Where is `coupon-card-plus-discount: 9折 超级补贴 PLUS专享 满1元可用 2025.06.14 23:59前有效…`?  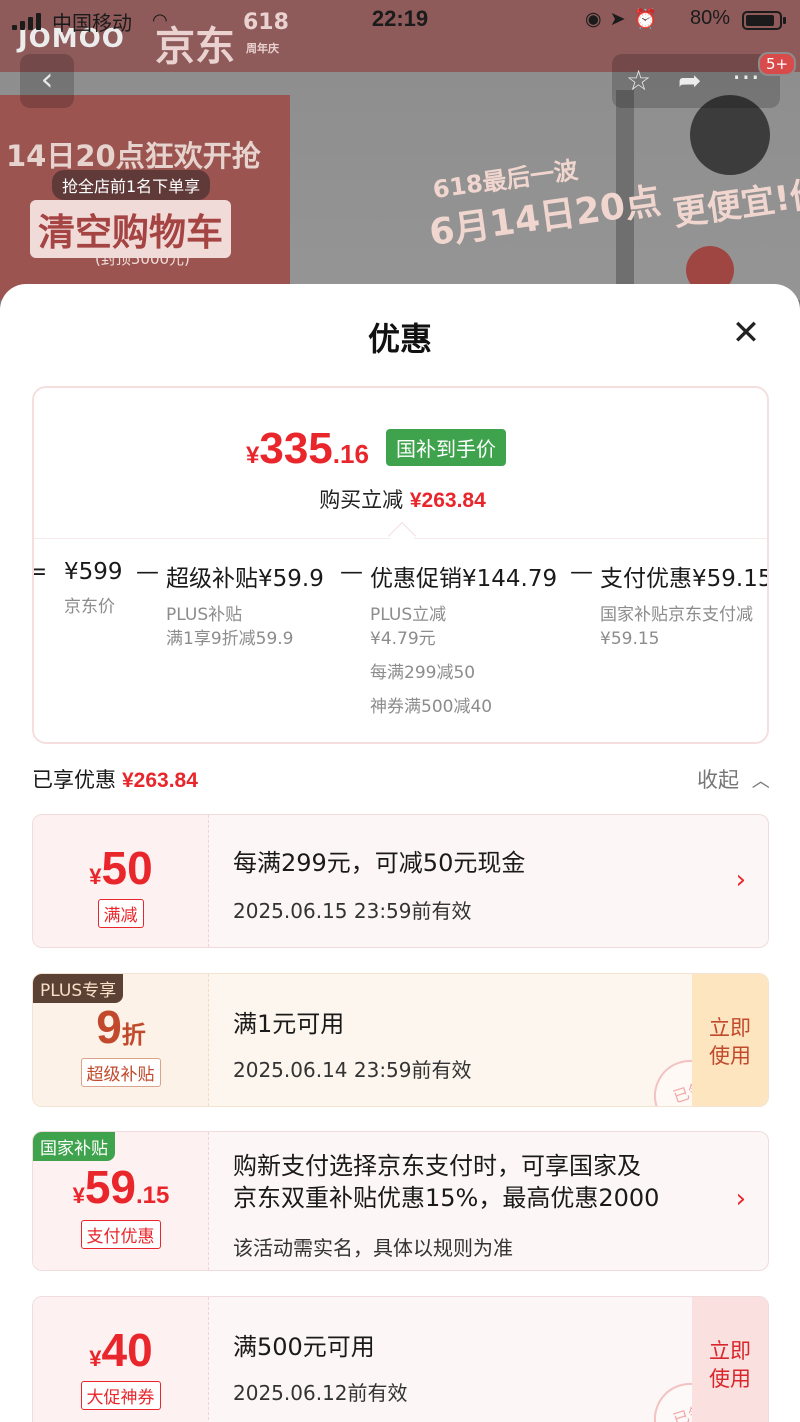 coupon-card-plus-discount: 9折 超级补贴 PLUS专享 满1元可用 2025.06.14 23:59前有效… is located at coordinates (400, 1040).